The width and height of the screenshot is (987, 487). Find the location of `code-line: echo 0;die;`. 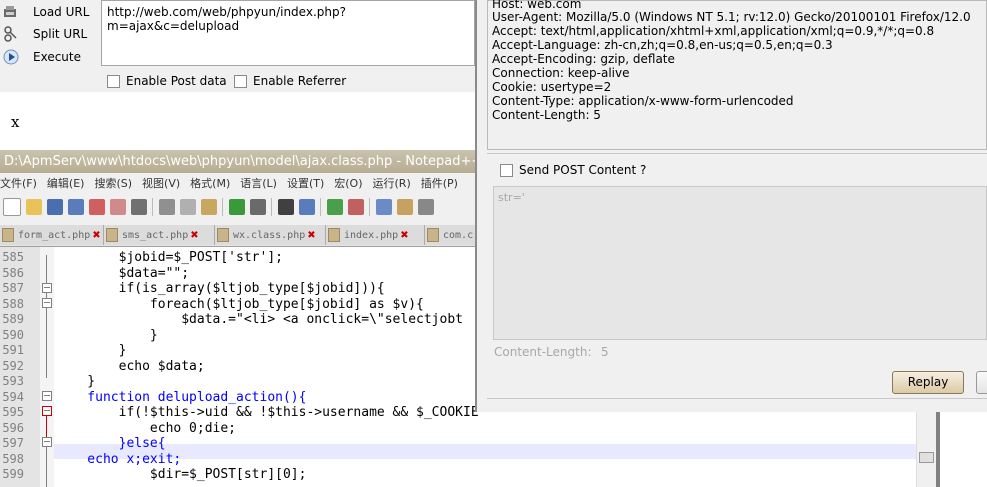

code-line: echo 0;die; is located at coordinates (146, 428).